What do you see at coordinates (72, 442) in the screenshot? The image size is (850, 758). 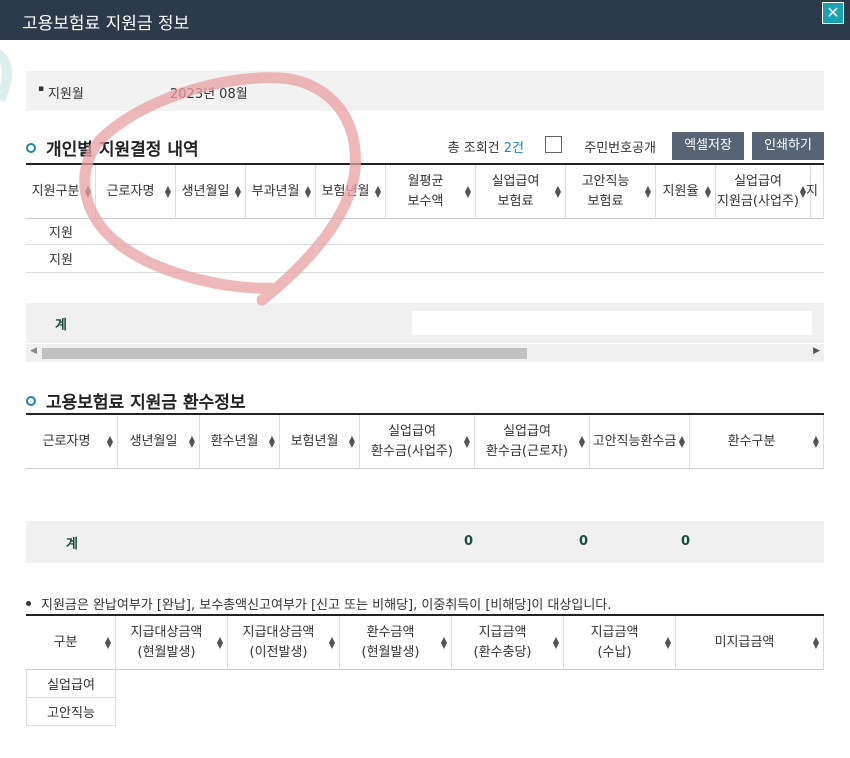 I see `section2-col-header: 근로자명 ▲ ▼` at bounding box center [72, 442].